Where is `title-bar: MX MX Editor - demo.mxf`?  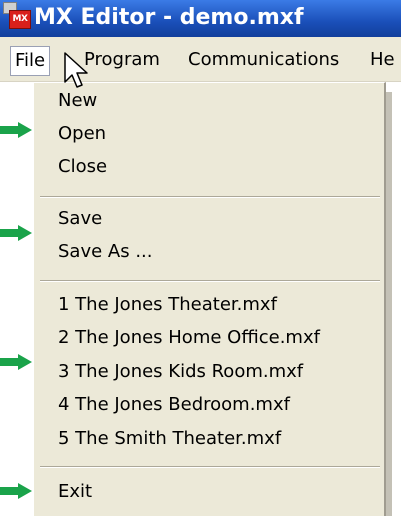 title-bar: MX MX Editor - demo.mxf is located at coordinates (200, 18).